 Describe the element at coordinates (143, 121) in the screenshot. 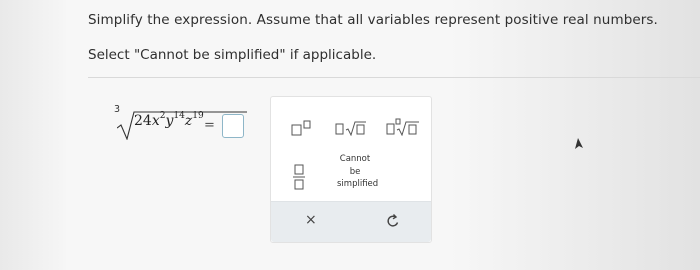

I see `coefficient: 24` at that location.